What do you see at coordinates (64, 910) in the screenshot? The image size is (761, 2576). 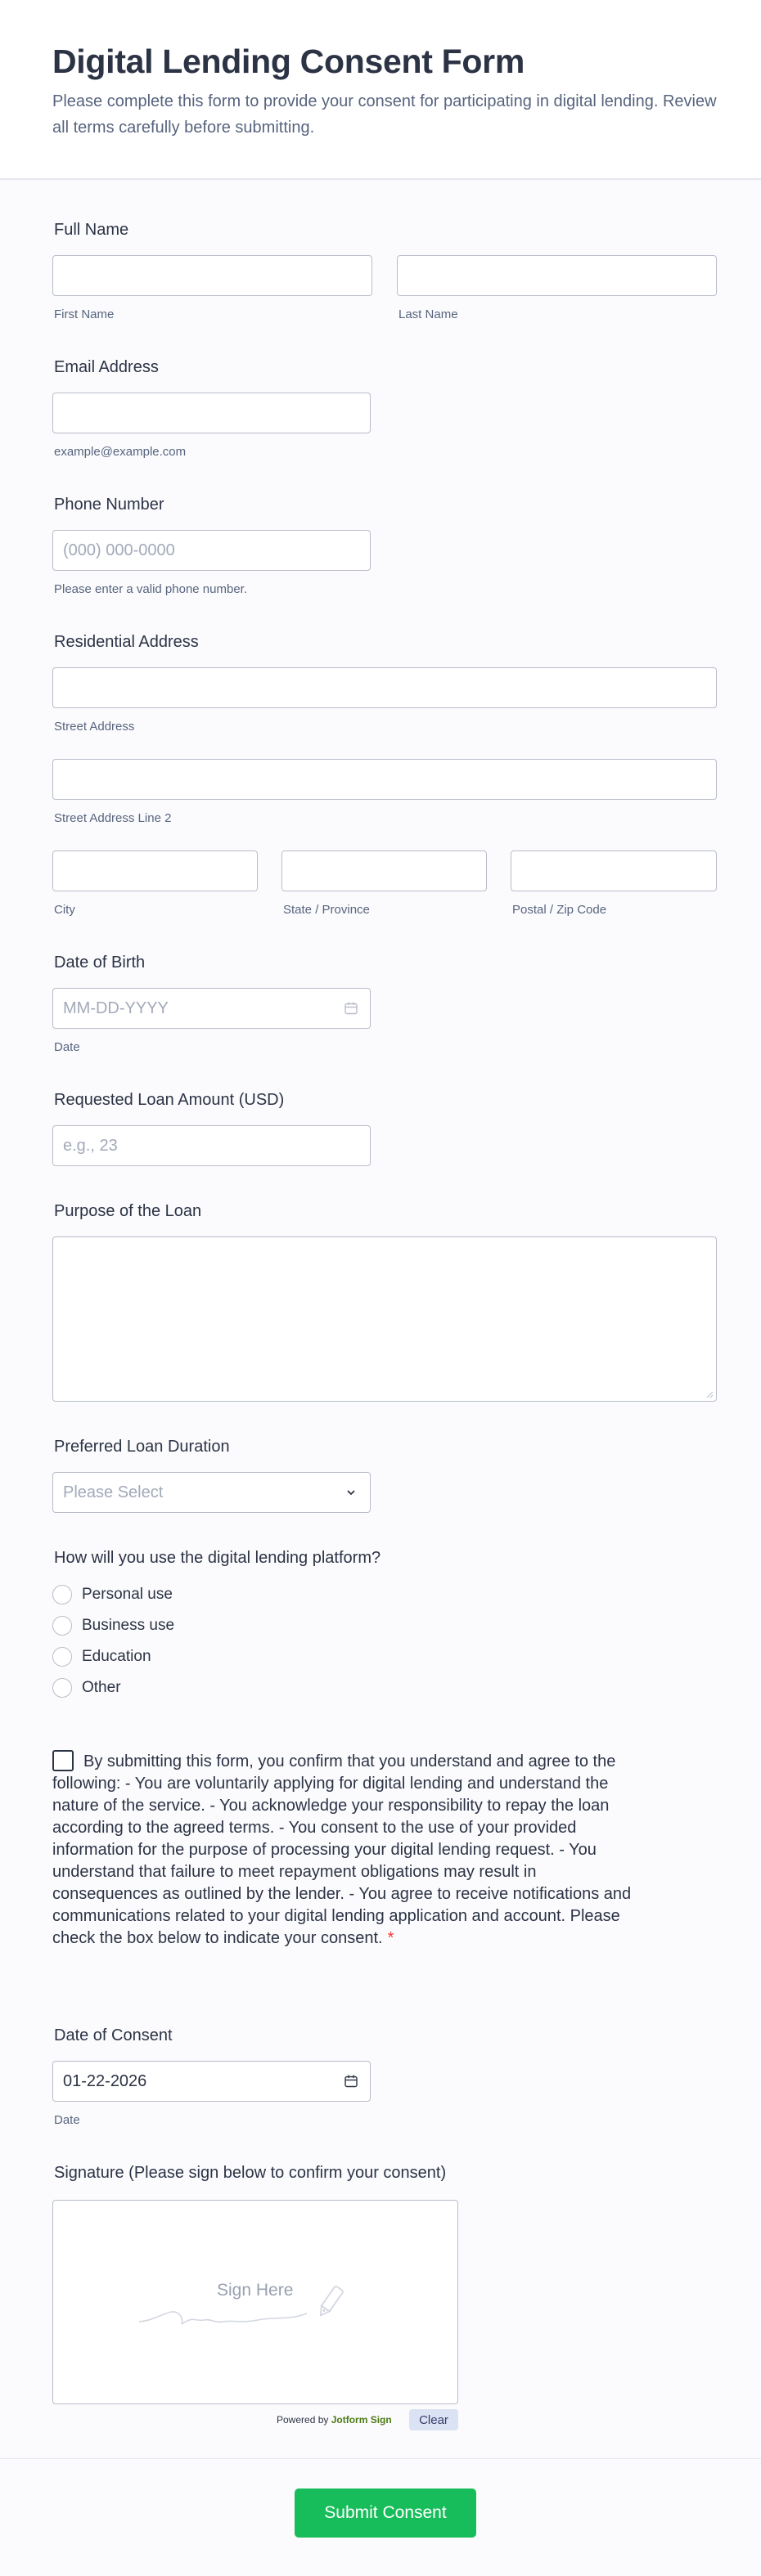 I see `city-sublabel: City` at bounding box center [64, 910].